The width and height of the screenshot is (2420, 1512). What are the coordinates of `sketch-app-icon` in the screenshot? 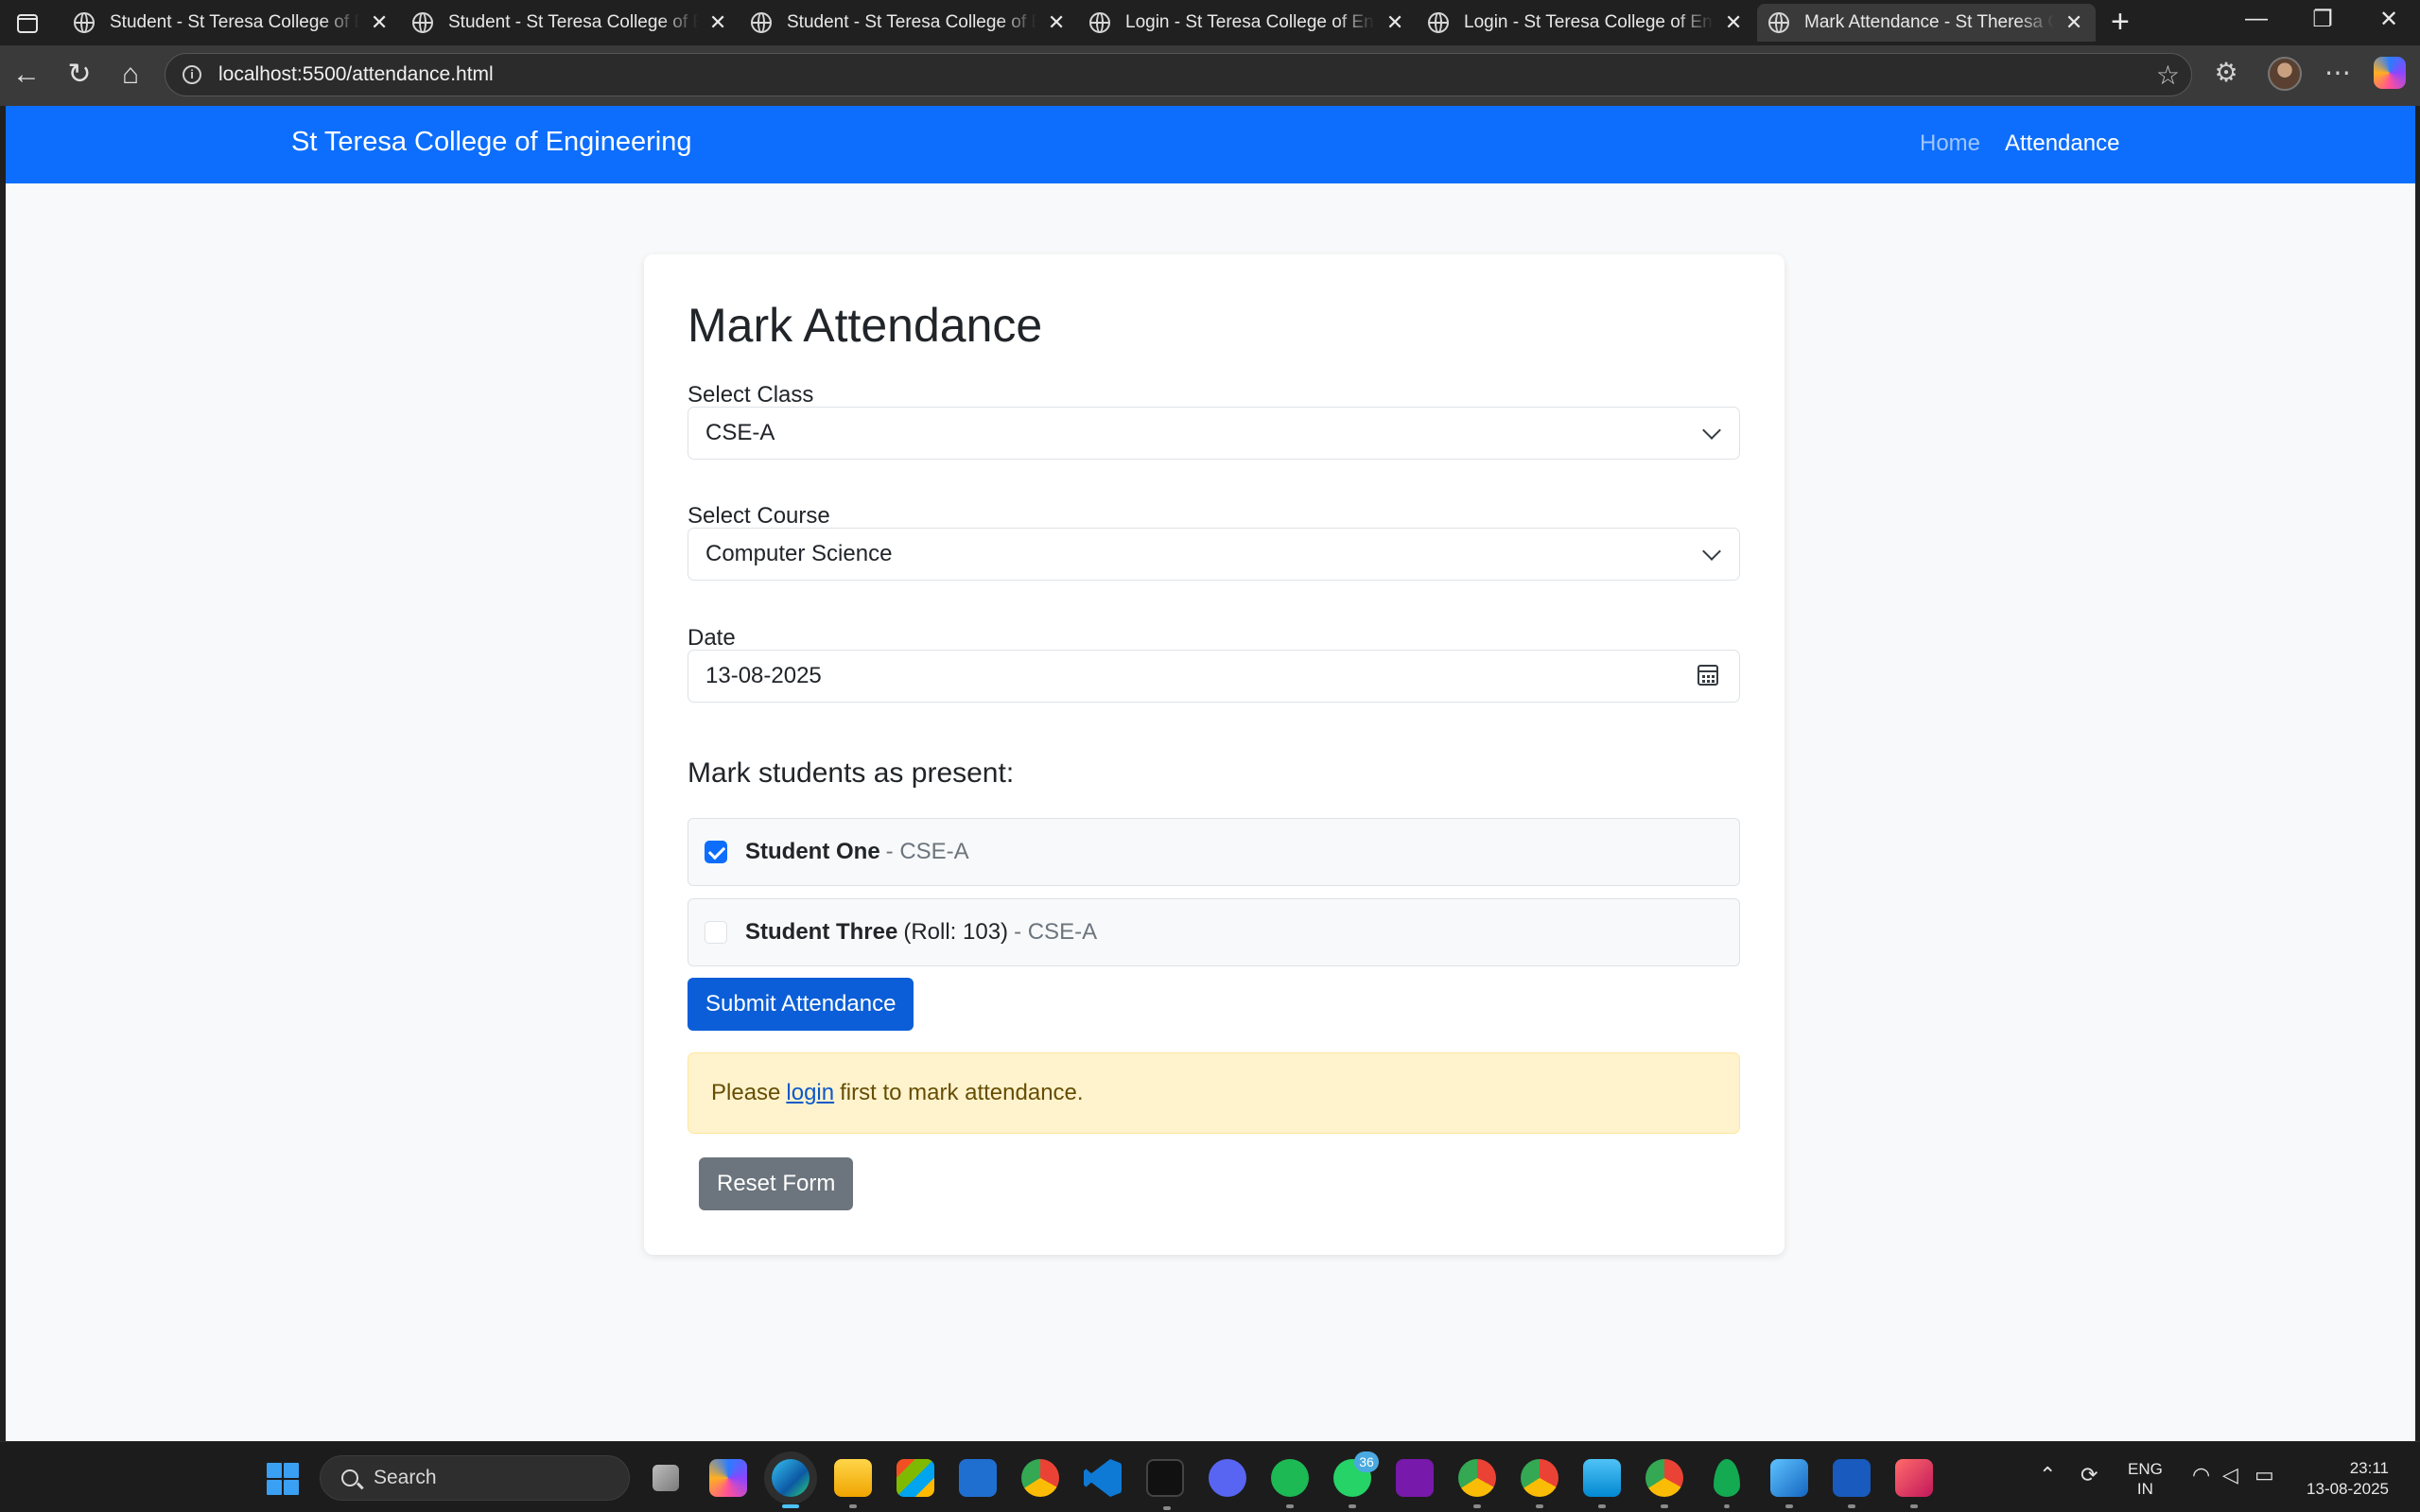 It's located at (978, 1478).